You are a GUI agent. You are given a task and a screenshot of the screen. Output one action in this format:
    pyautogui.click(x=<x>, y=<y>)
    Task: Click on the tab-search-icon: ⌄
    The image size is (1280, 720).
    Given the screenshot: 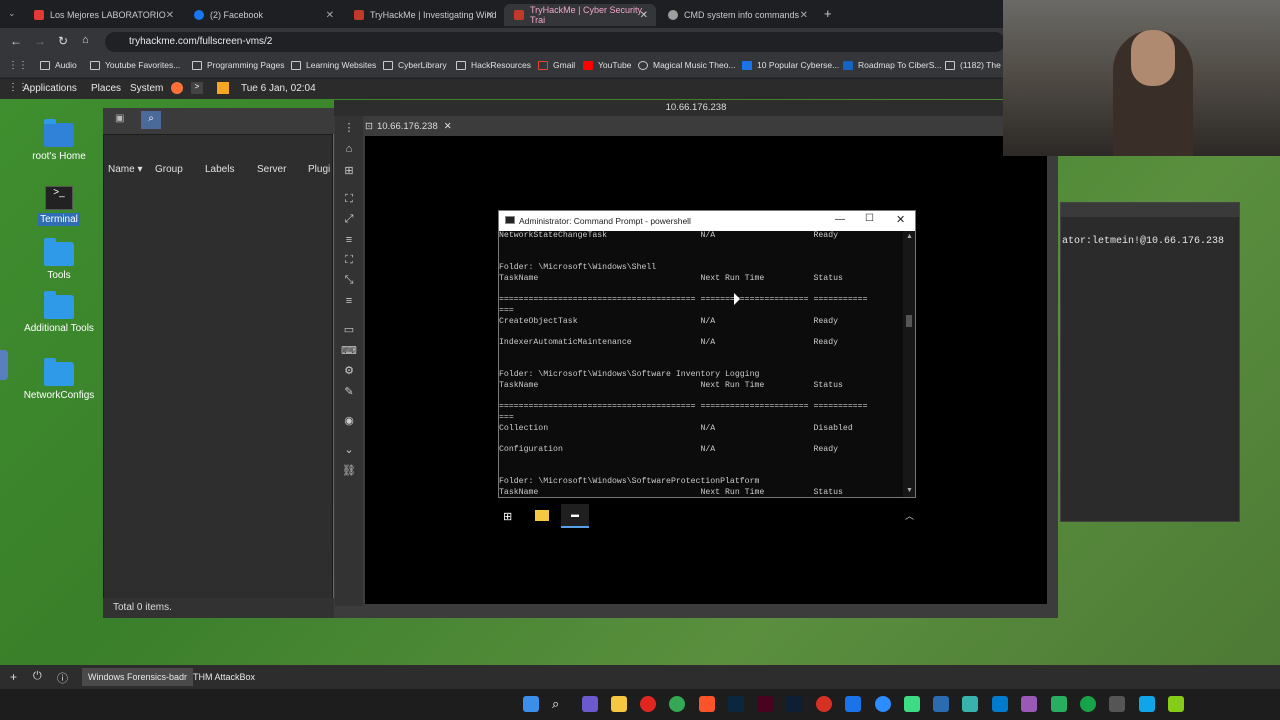 What is the action you would take?
    pyautogui.click(x=12, y=13)
    